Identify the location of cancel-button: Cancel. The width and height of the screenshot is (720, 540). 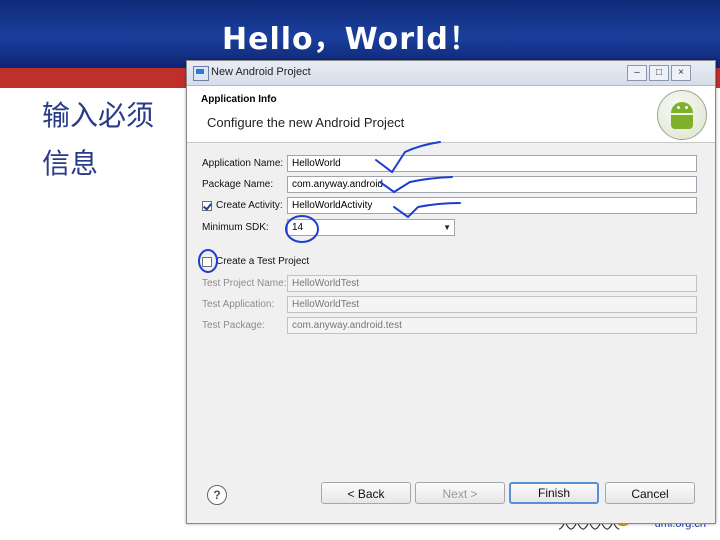
(650, 493).